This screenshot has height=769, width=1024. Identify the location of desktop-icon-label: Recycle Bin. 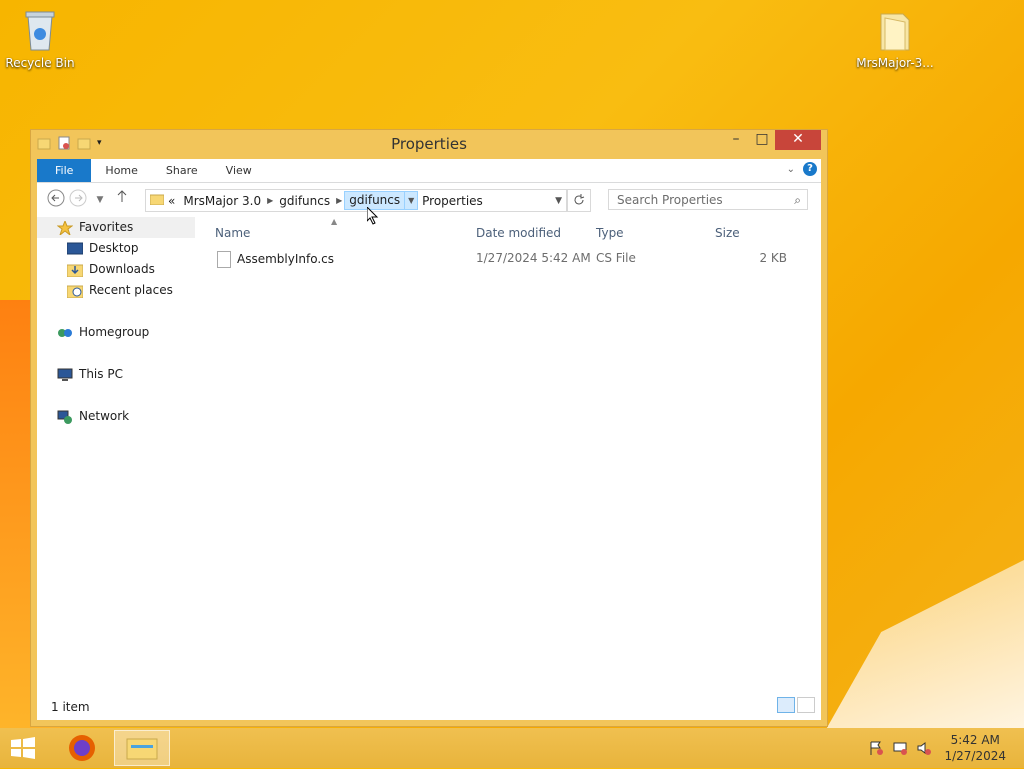
(40, 63).